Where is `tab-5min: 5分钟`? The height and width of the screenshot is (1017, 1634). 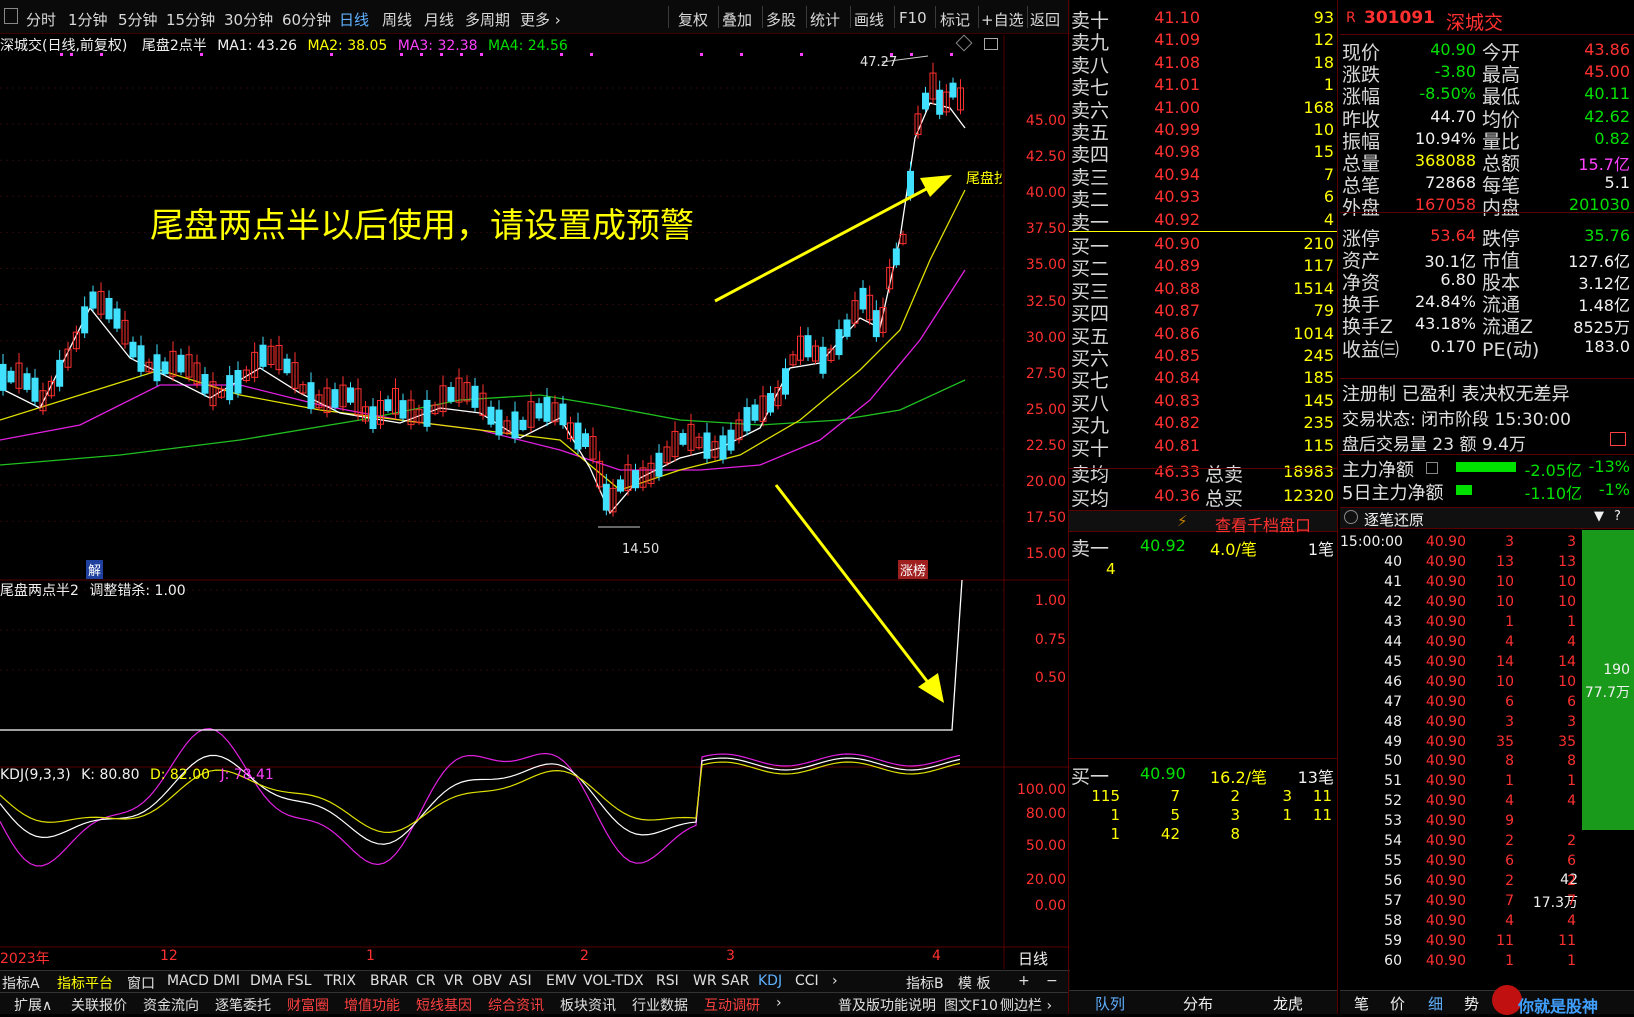 tab-5min: 5分钟 is located at coordinates (138, 19).